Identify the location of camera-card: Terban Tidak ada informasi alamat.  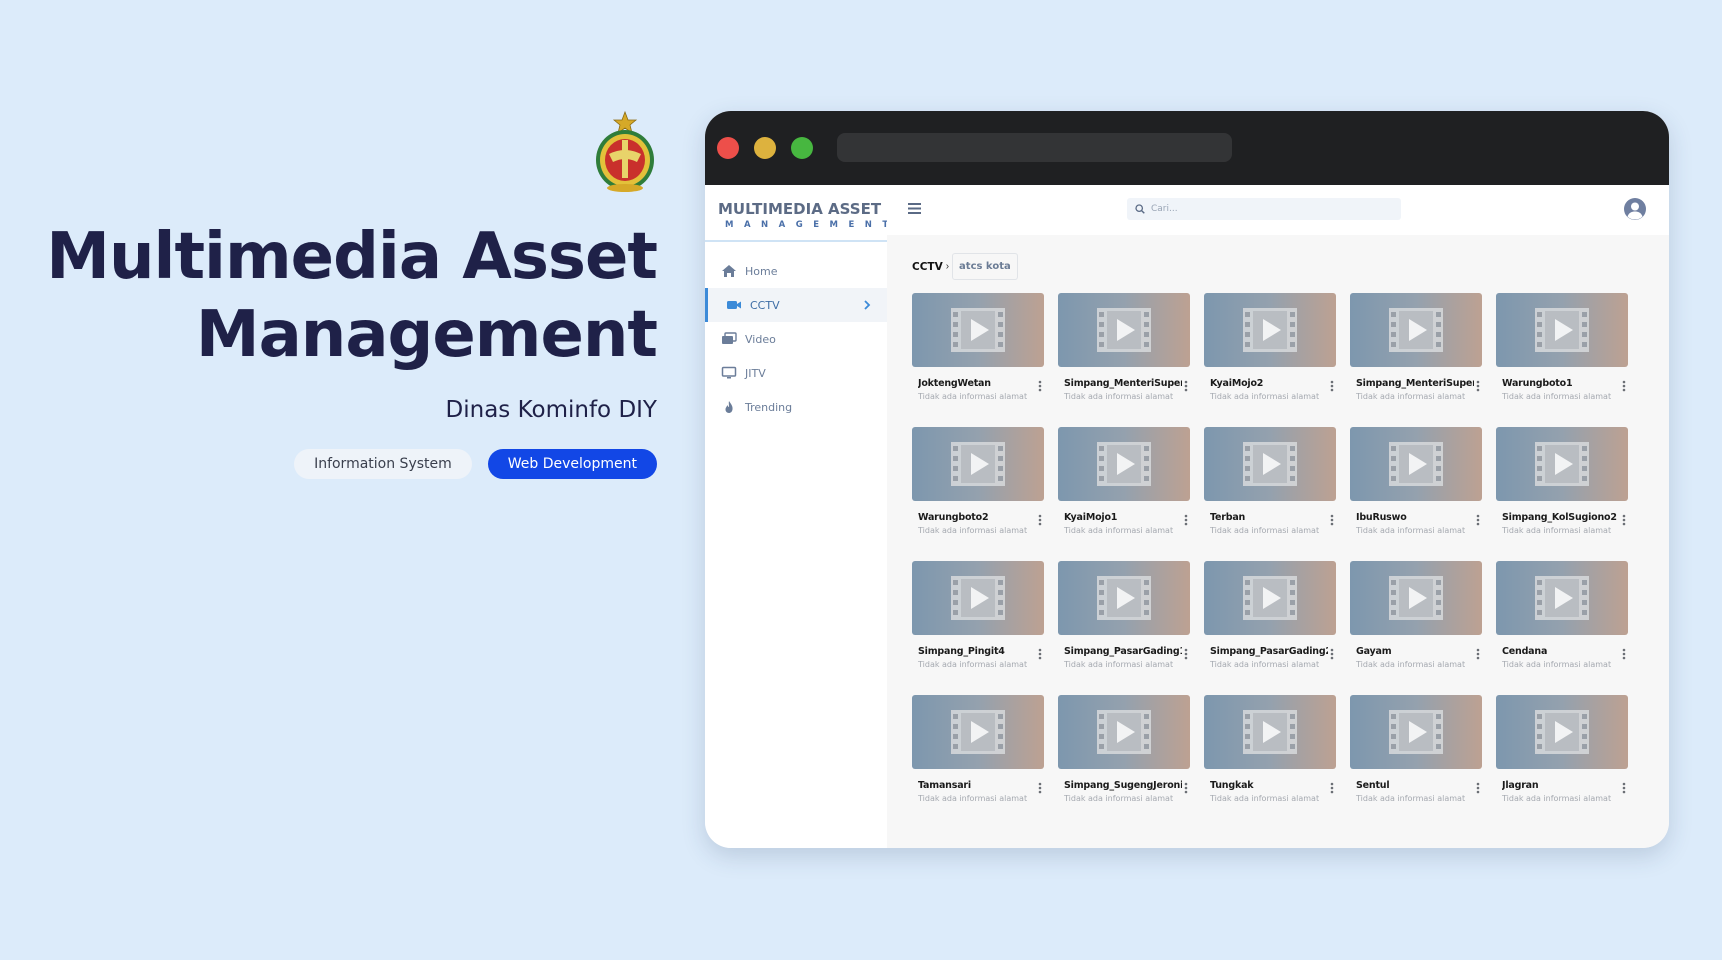
(1270, 494).